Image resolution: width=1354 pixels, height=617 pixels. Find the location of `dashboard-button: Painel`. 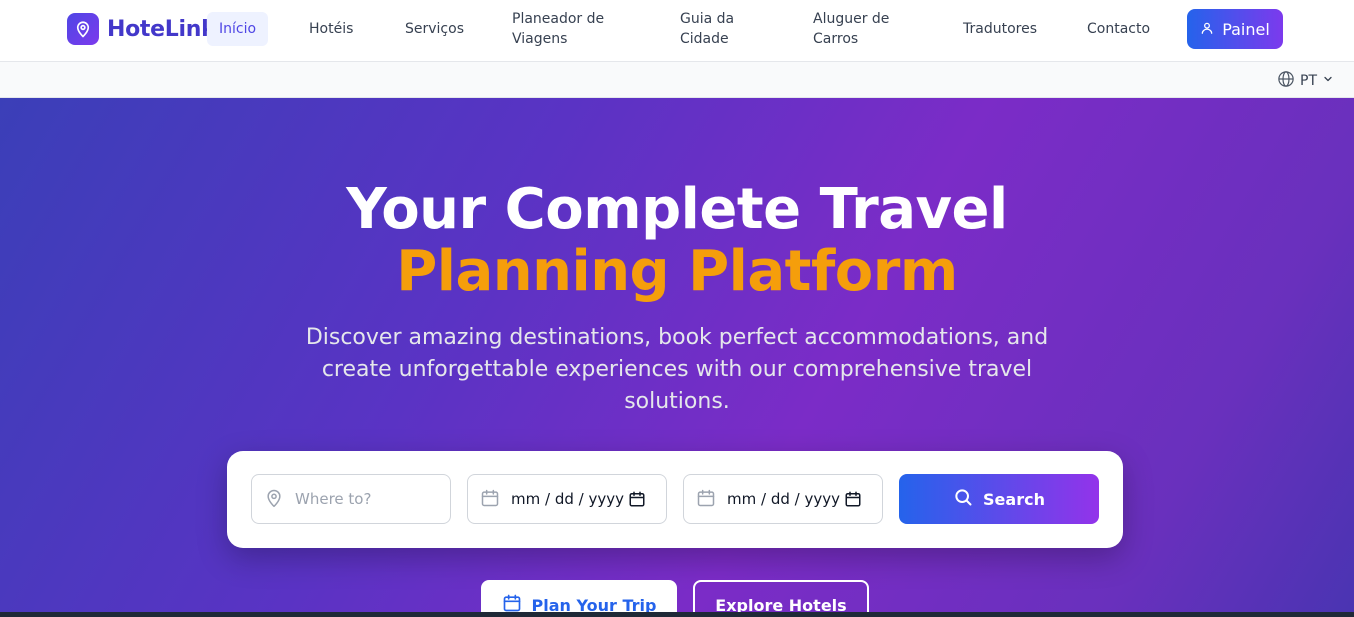

dashboard-button: Painel is located at coordinates (1235, 29).